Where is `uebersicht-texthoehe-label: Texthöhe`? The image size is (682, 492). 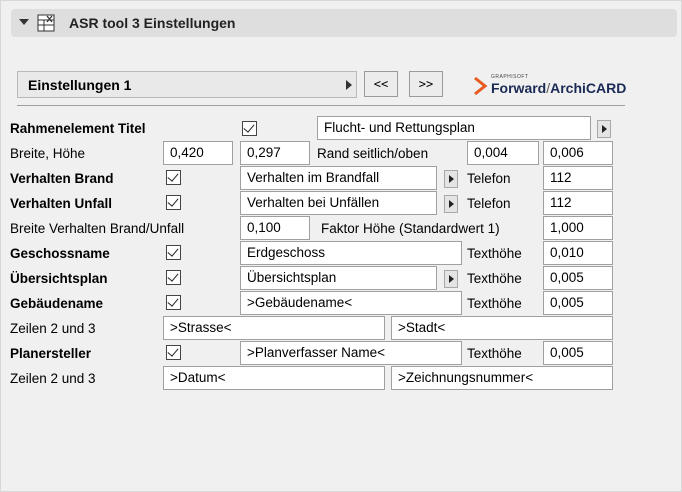
uebersicht-texthoehe-label: Texthöhe is located at coordinates (494, 278).